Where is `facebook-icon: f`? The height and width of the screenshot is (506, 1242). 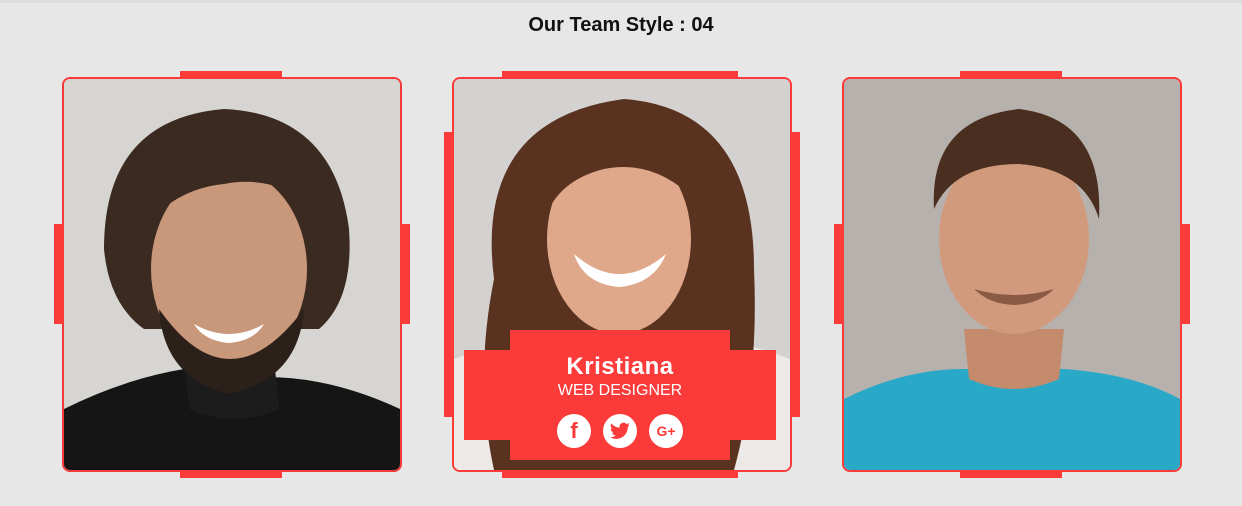
facebook-icon: f is located at coordinates (574, 431).